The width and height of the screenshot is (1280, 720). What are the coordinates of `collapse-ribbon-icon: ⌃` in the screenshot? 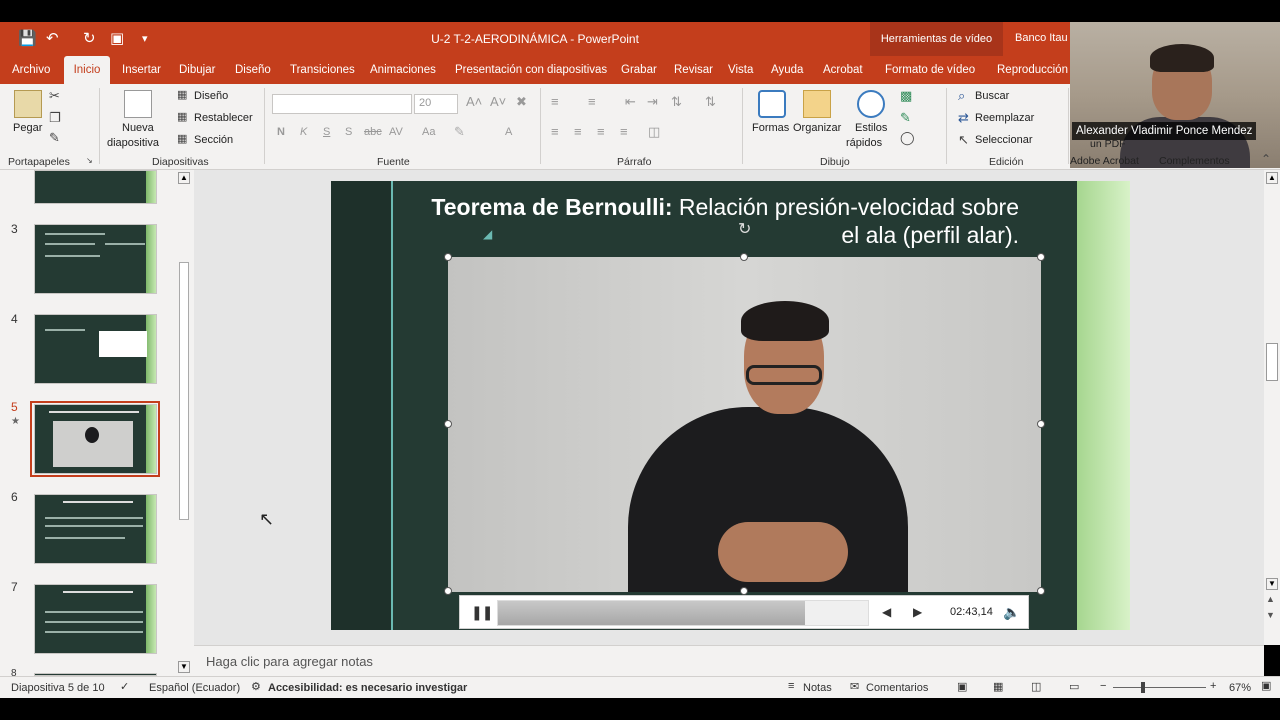 It's located at (1266, 159).